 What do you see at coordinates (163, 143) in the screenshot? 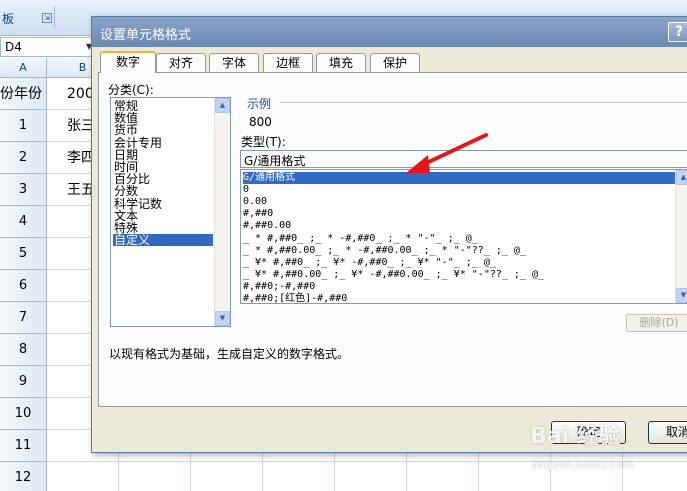
I see `category-item: 会计专用` at bounding box center [163, 143].